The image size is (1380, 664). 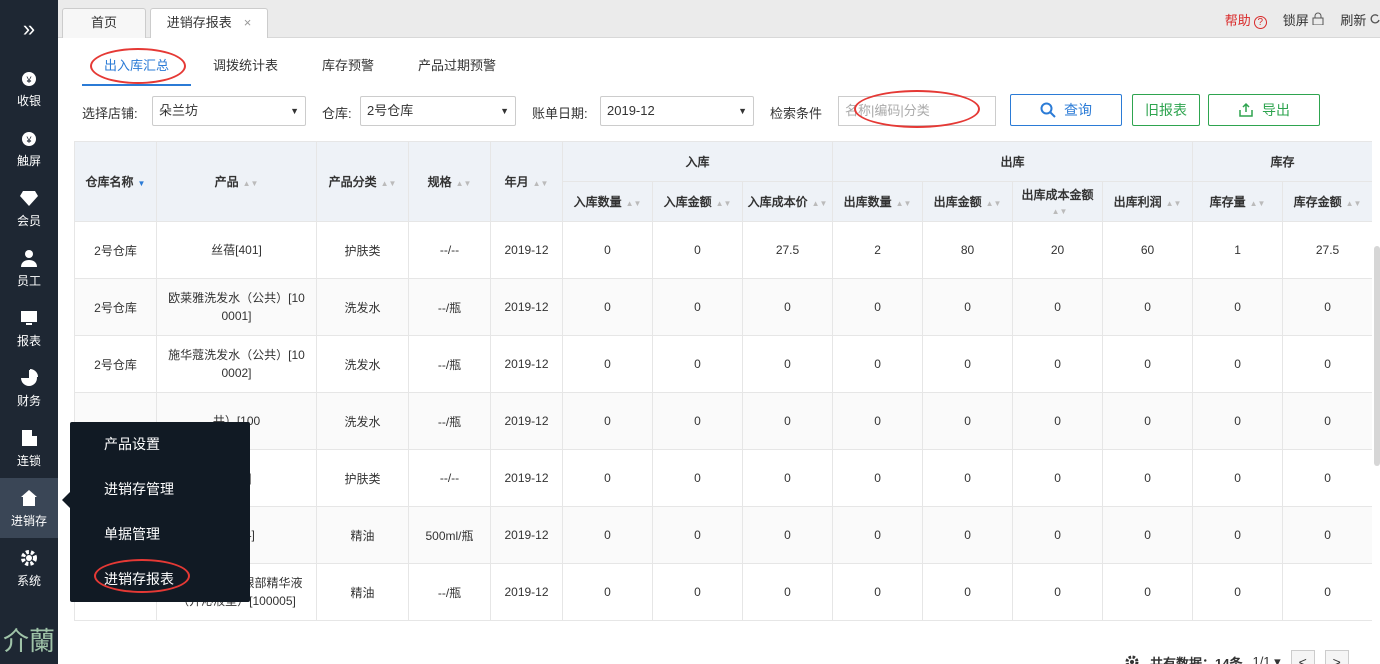 What do you see at coordinates (160, 489) in the screenshot?
I see `menu-item-inventory-management: 进销存管理` at bounding box center [160, 489].